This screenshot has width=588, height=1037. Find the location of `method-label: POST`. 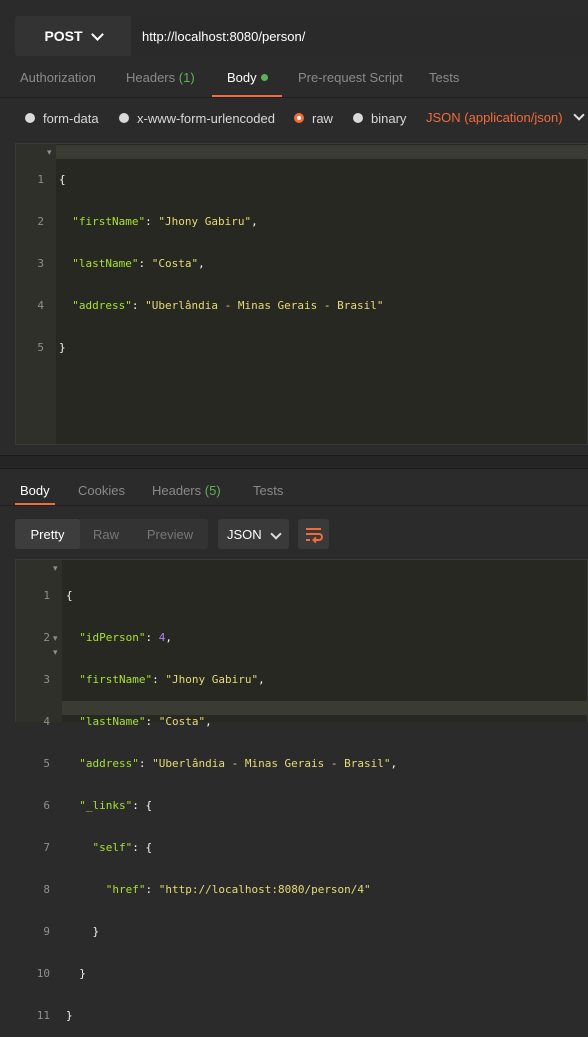

method-label: POST is located at coordinates (63, 36).